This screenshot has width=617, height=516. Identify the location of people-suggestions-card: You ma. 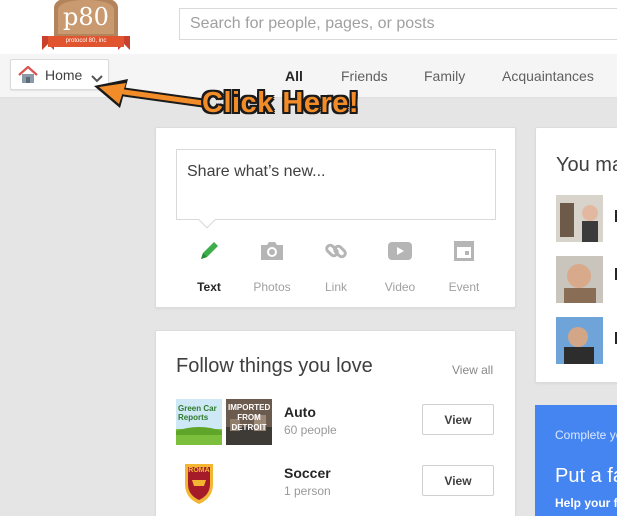
(576, 255).